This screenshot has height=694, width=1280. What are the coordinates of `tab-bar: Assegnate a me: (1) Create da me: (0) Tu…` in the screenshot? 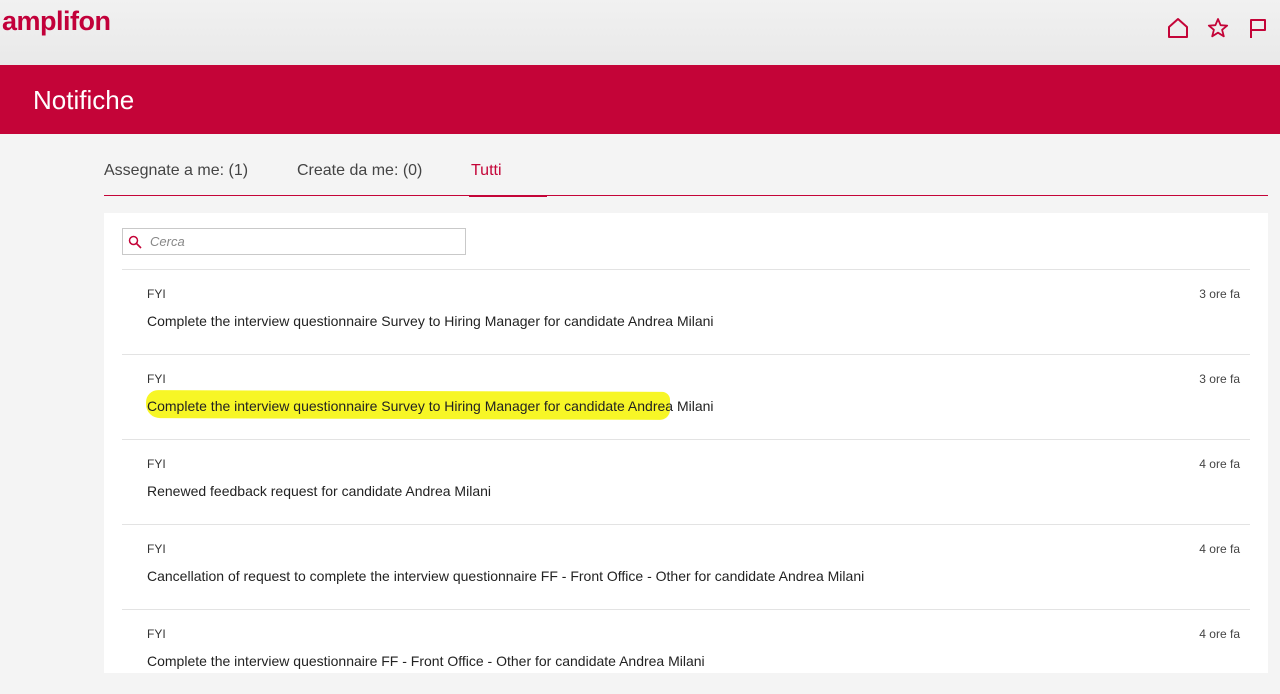 It's located at (686, 172).